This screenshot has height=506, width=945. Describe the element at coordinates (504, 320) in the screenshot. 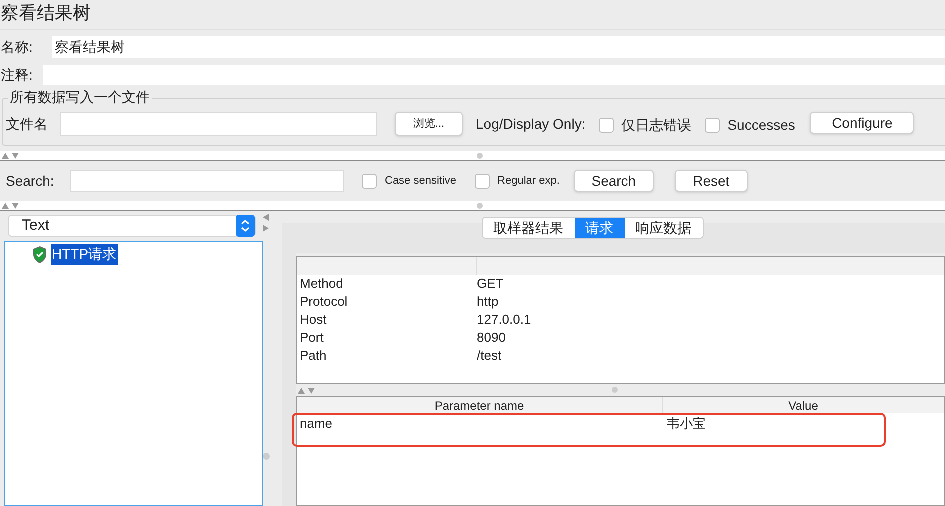

I see `table-cell-text: 127.0.0.1` at that location.